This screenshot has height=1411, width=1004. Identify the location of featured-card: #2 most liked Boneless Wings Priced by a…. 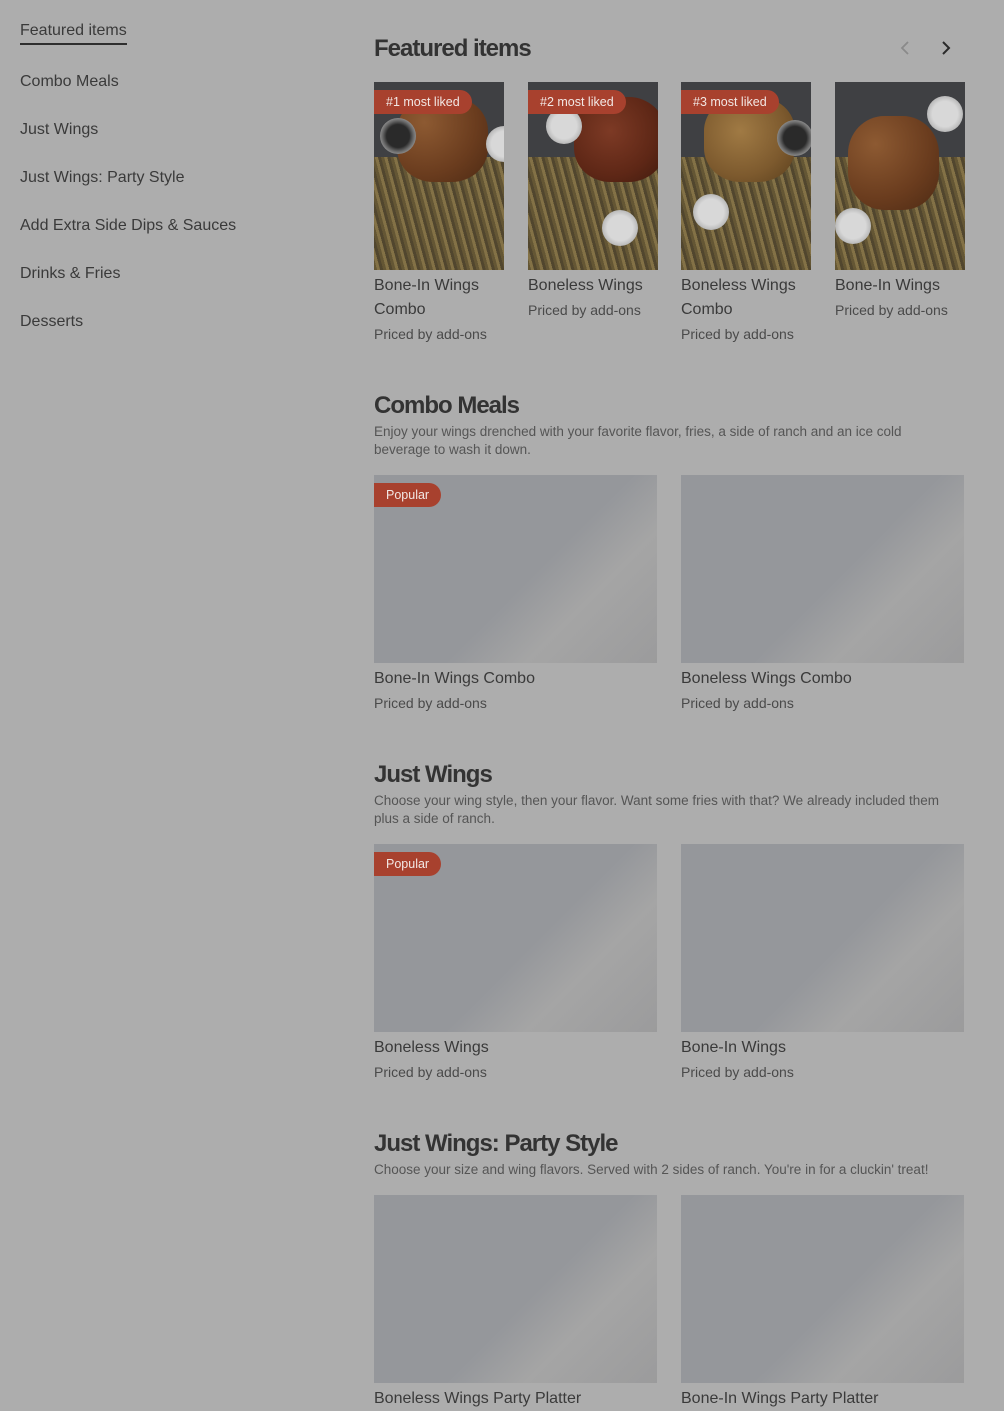
(593, 202).